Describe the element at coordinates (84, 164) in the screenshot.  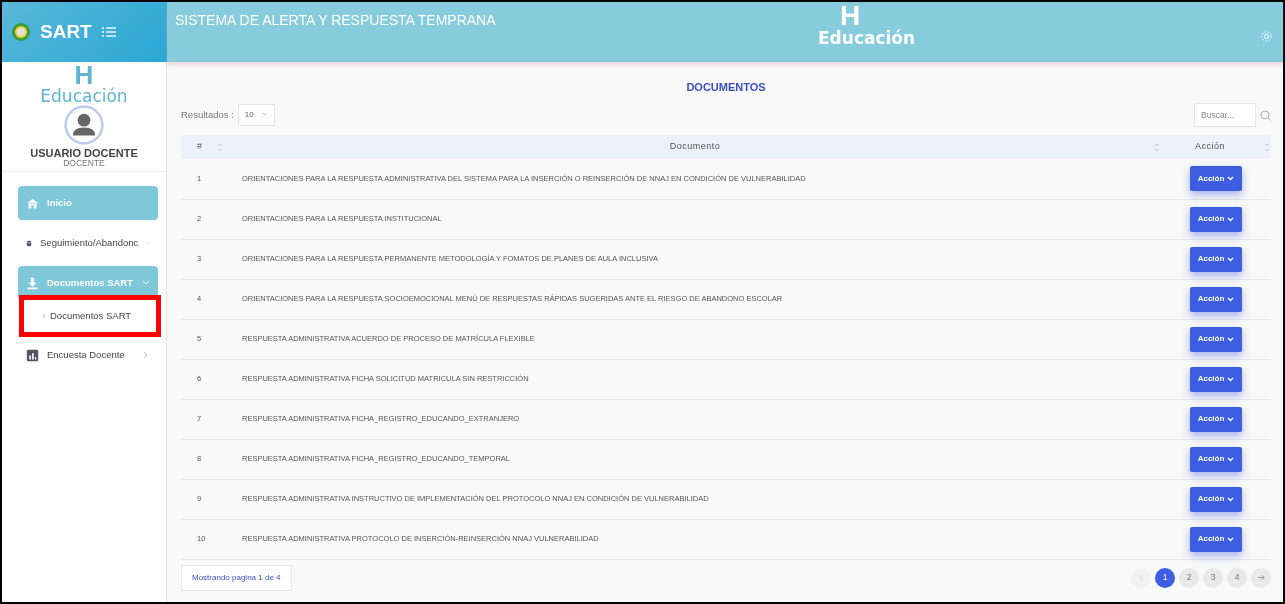
I see `user-role: DOCENTE` at that location.